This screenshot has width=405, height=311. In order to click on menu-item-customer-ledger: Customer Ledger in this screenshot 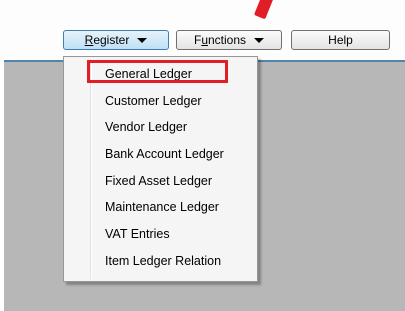, I will do `click(153, 101)`.